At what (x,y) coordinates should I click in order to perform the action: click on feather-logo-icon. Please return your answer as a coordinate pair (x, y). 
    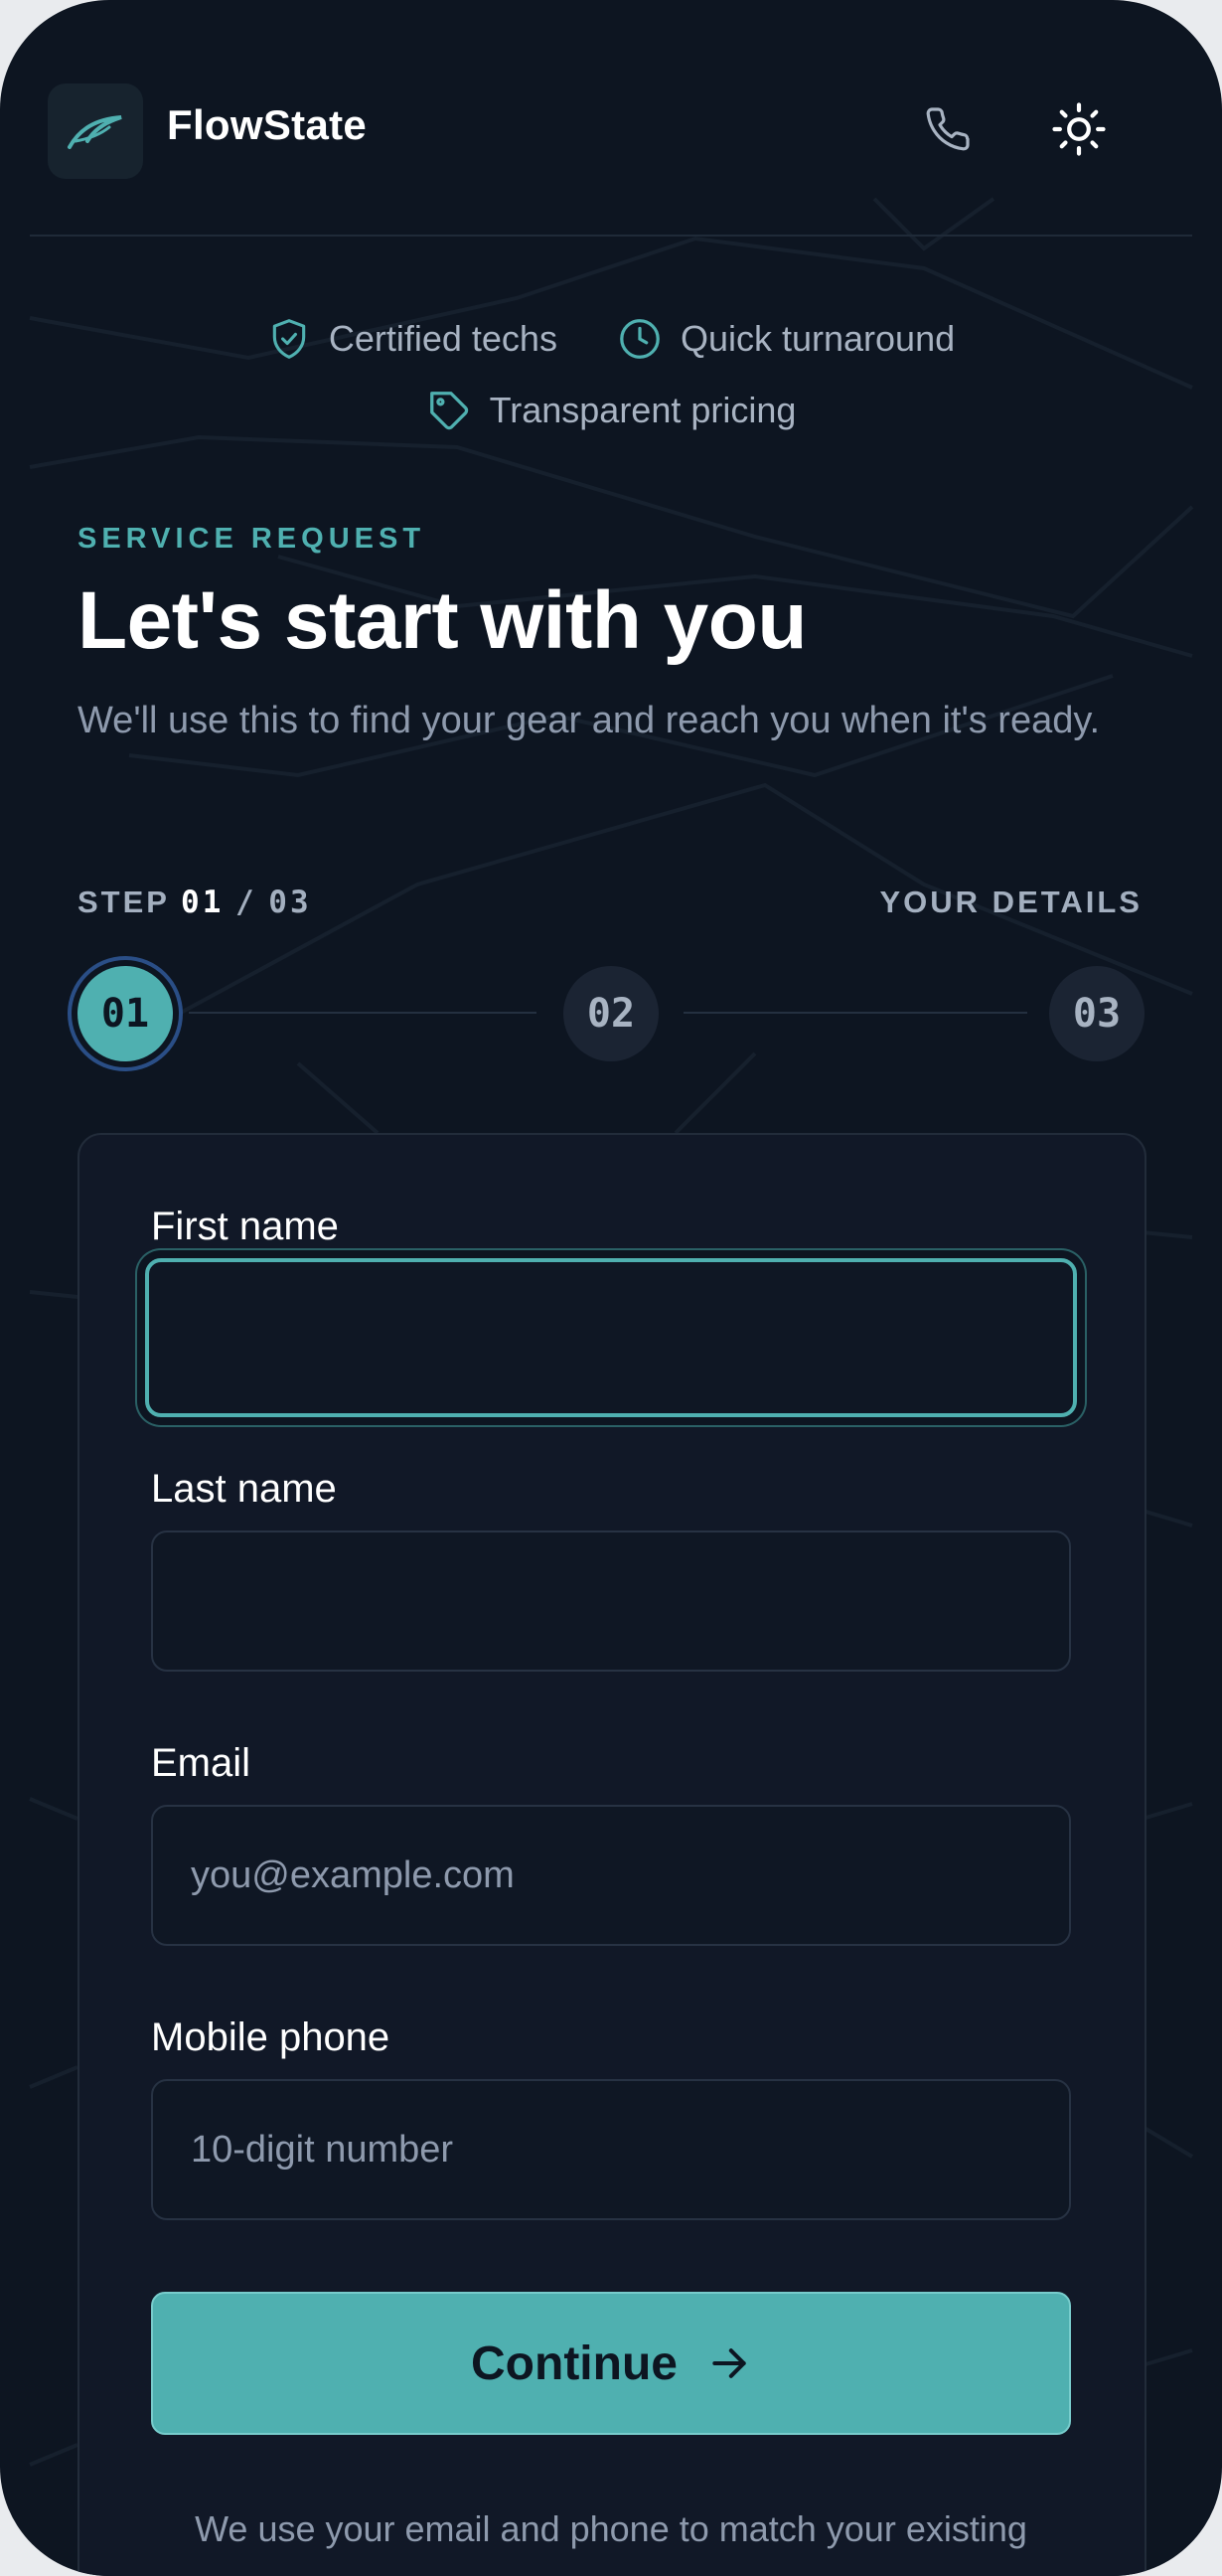
    Looking at the image, I should click on (95, 132).